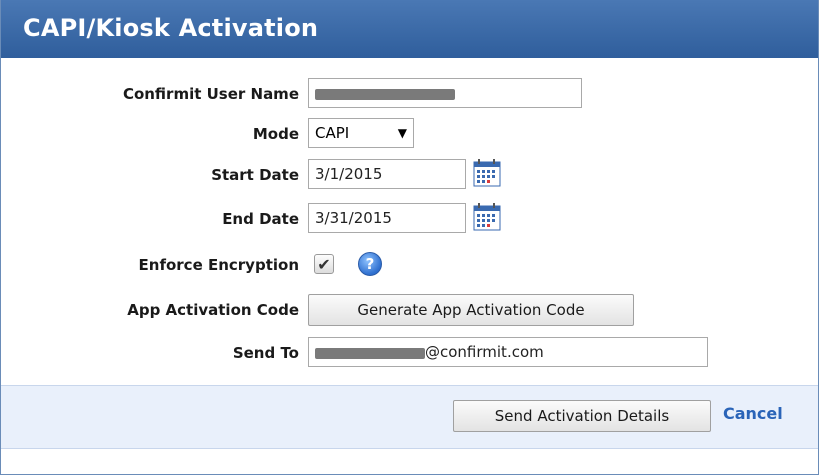 This screenshot has width=829, height=476. Describe the element at coordinates (361, 133) in the screenshot. I see `mode-select: CAPI ▼` at that location.